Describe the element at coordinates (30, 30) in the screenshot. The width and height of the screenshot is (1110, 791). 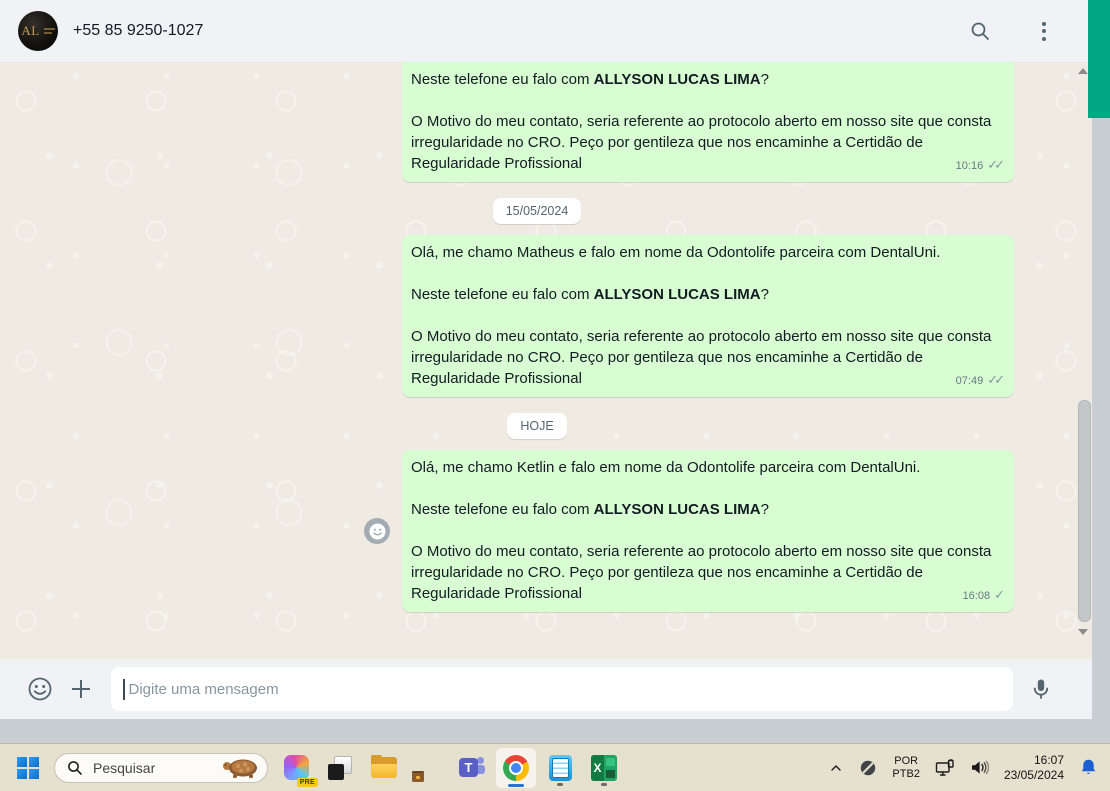
I see `avatar-monogram: AL` at that location.